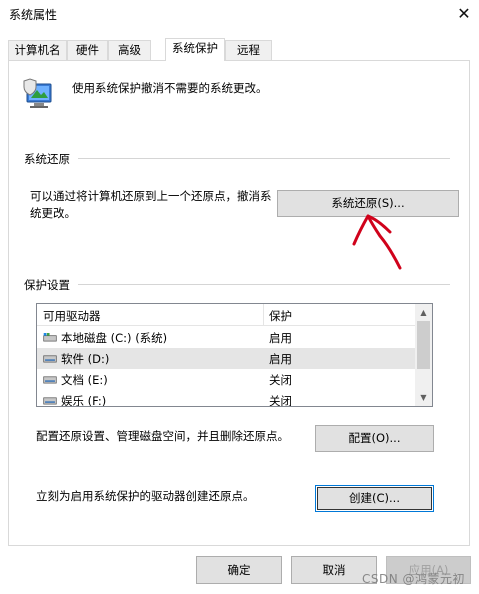  I want to click on drive-list-header: 可用驱动器 保护, so click(226, 315).